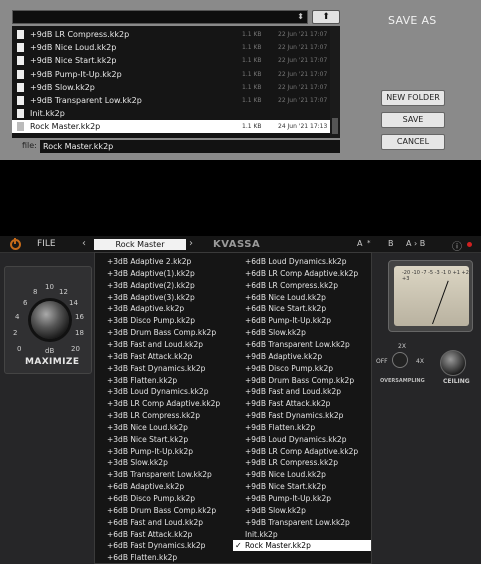  What do you see at coordinates (469, 244) in the screenshot?
I see `bypass-led-icon` at bounding box center [469, 244].